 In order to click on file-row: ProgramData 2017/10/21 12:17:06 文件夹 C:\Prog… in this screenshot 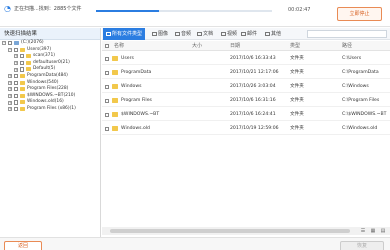, I will do `click(246, 72)`.